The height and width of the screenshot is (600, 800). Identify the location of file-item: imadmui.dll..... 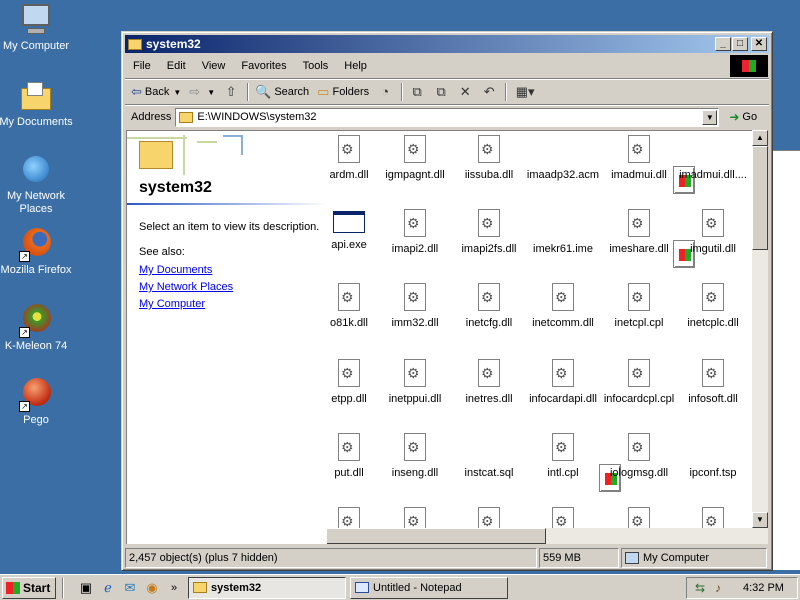
(713, 158).